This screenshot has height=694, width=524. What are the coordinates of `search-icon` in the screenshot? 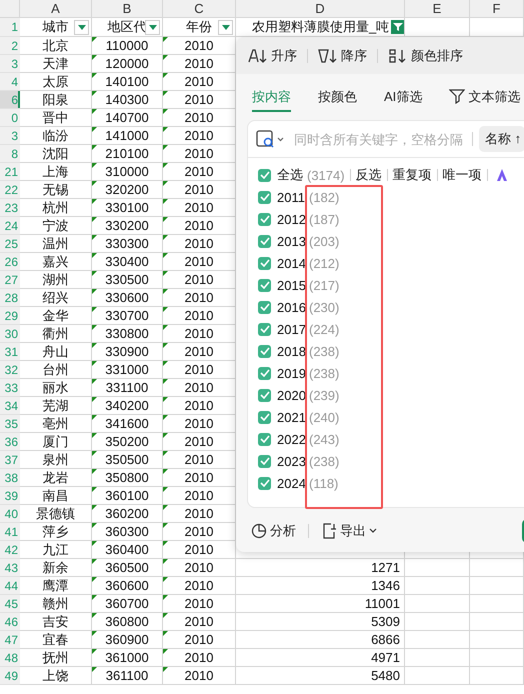 It's located at (271, 139).